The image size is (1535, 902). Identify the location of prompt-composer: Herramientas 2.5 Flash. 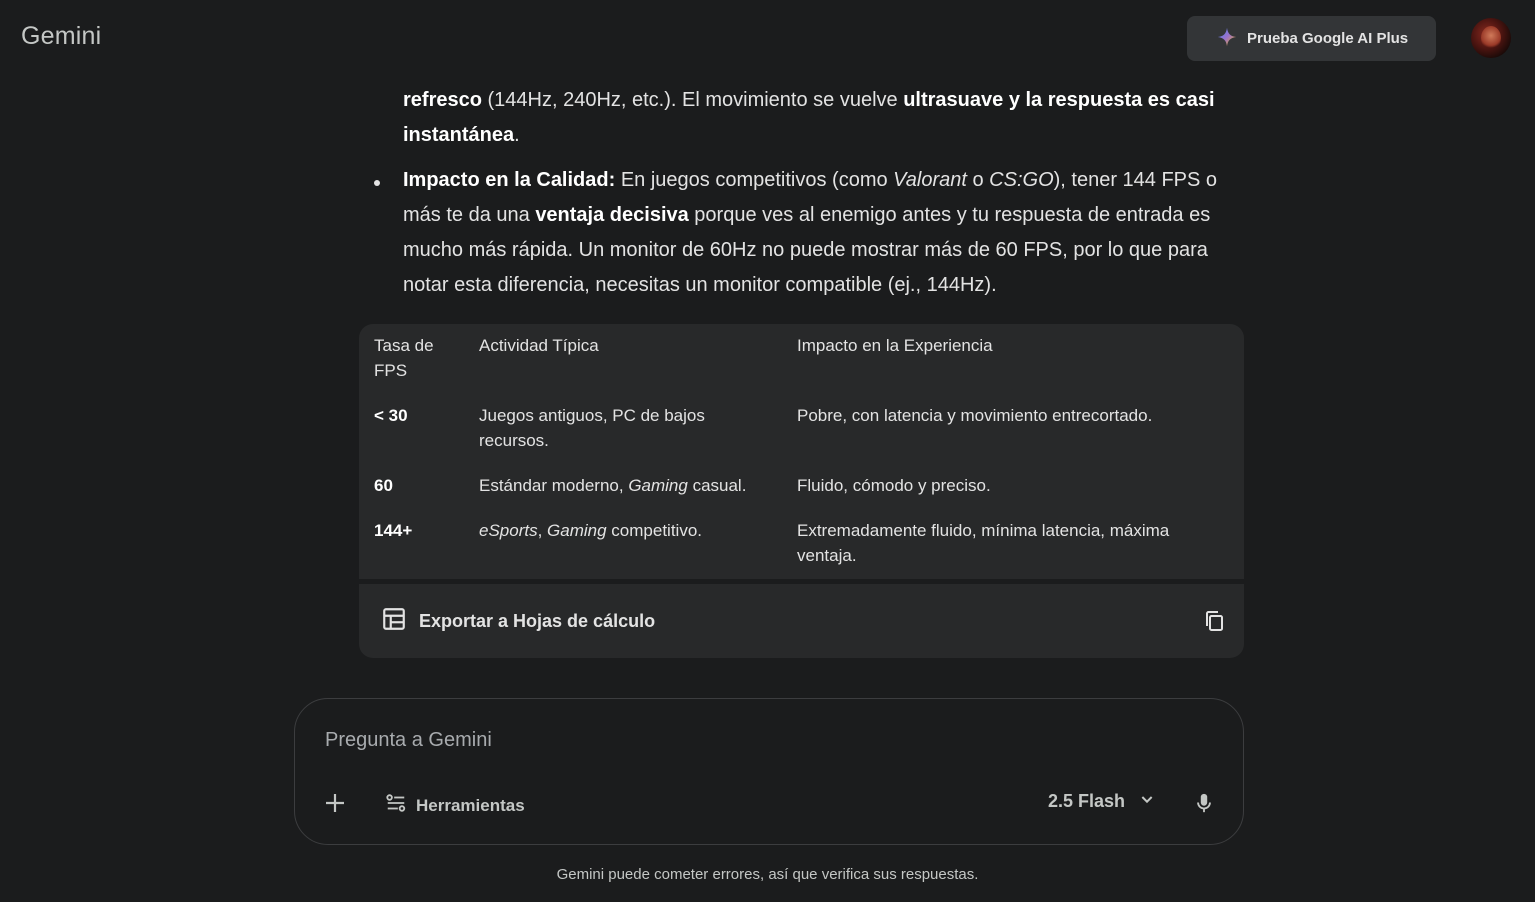
(769, 771).